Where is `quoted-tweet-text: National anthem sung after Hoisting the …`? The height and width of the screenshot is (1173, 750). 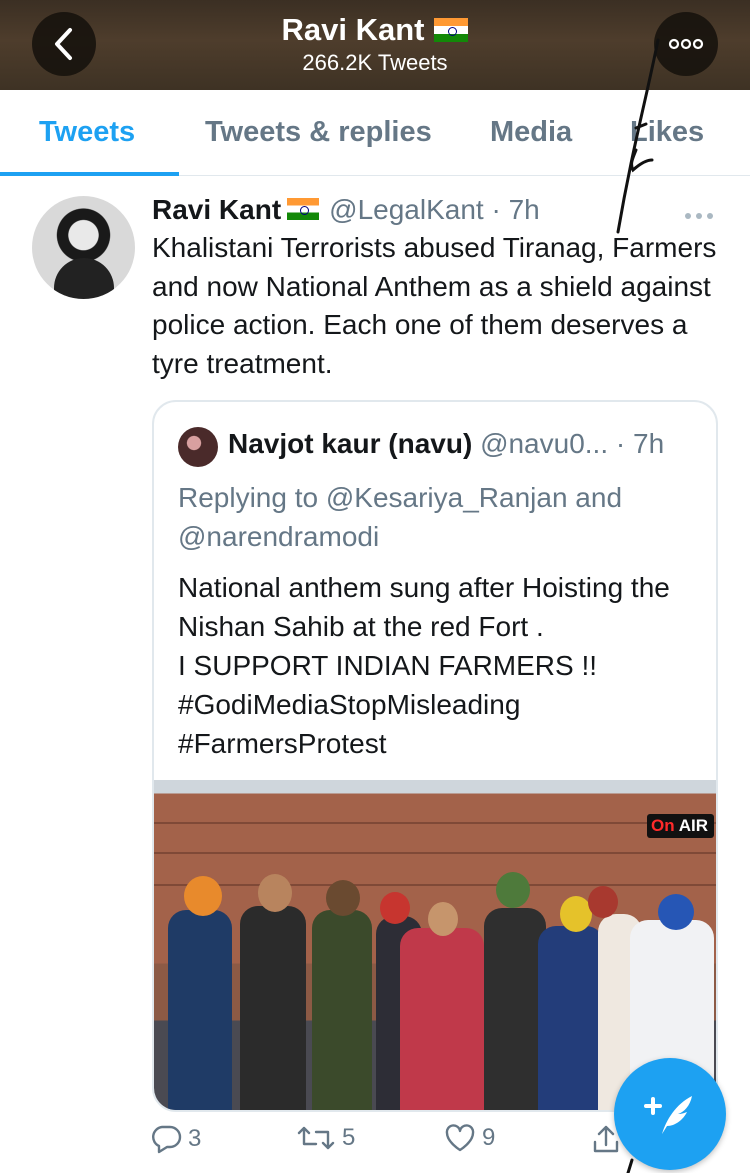
quoted-tweet-text: National anthem sung after Hoisting the … is located at coordinates (424, 665).